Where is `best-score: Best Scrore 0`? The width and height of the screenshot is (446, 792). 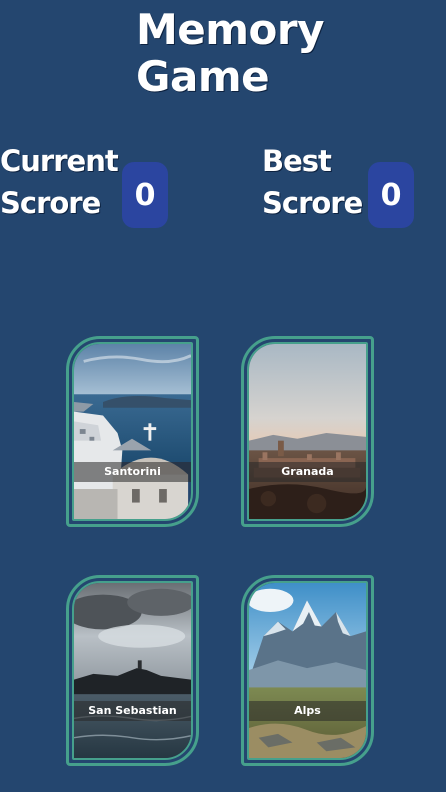 best-score: Best Scrore 0 is located at coordinates (338, 184).